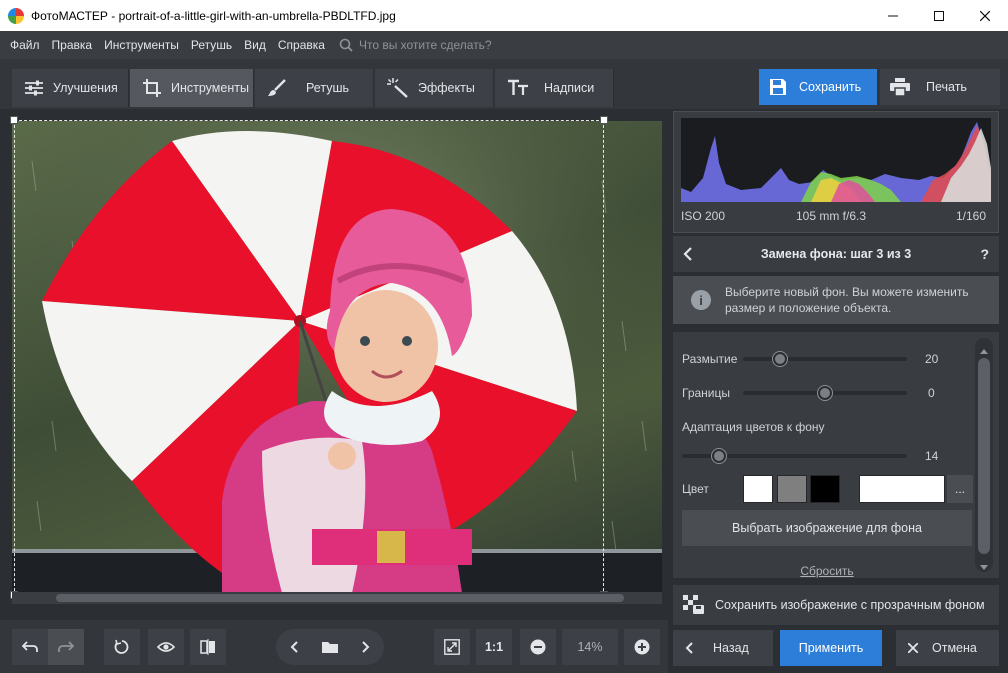  I want to click on zoom-in-button, so click(642, 647).